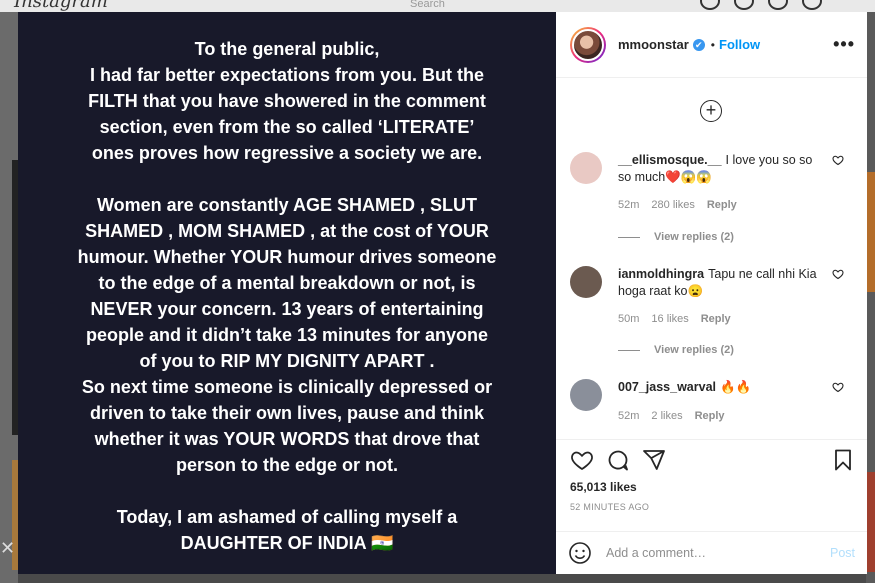 The image size is (875, 583). I want to click on post-text-line: Today, I am ashamed of calling myself a, so click(287, 517).